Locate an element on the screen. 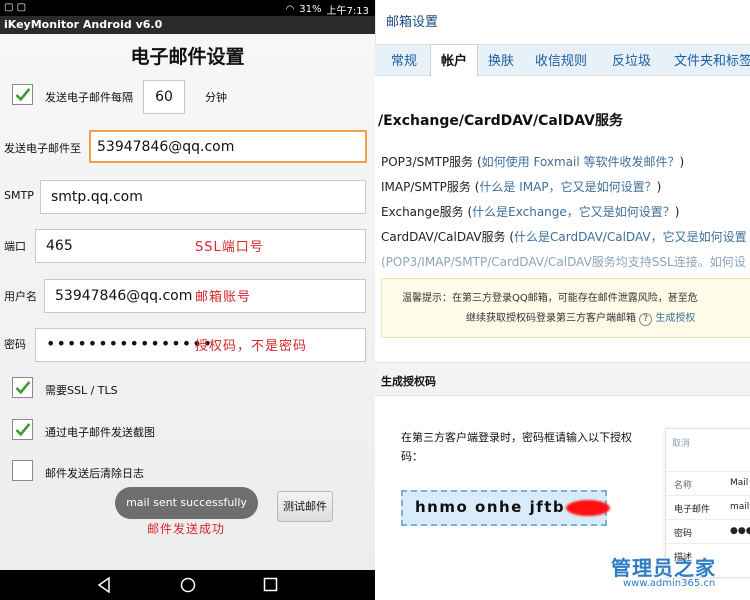  tab-rules: 收信规则 is located at coordinates (561, 59).